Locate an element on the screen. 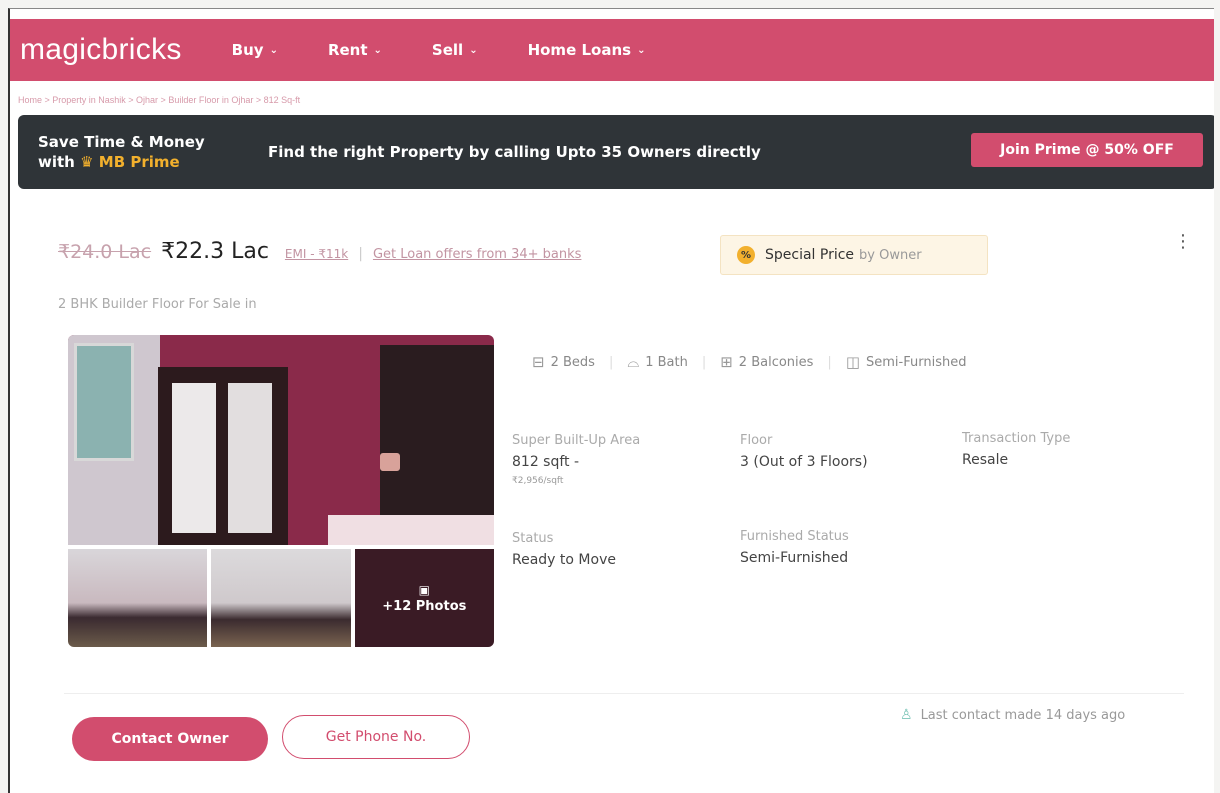 This screenshot has height=793, width=1220. prime-brand: MB Prime is located at coordinates (139, 162).